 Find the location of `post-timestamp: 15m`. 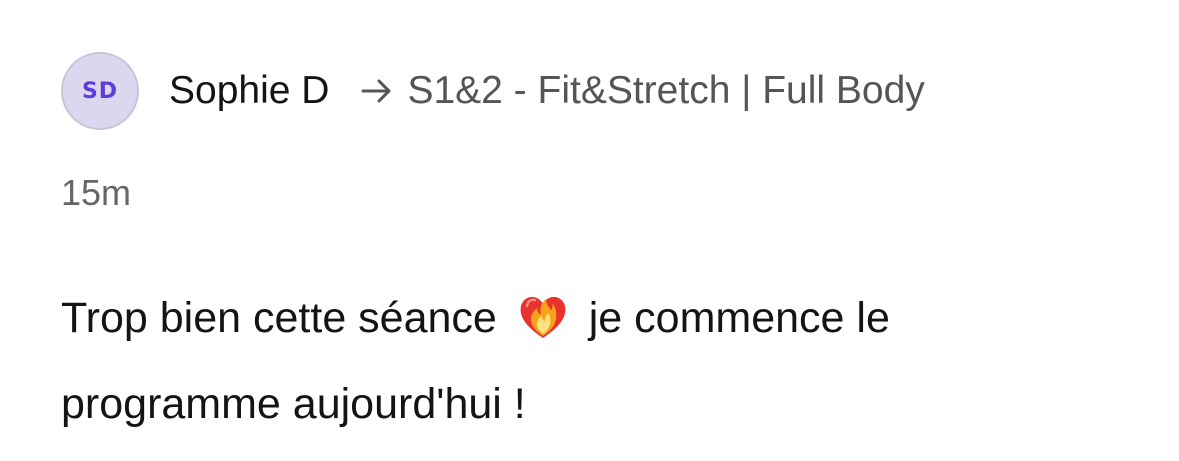

post-timestamp: 15m is located at coordinates (96, 192).